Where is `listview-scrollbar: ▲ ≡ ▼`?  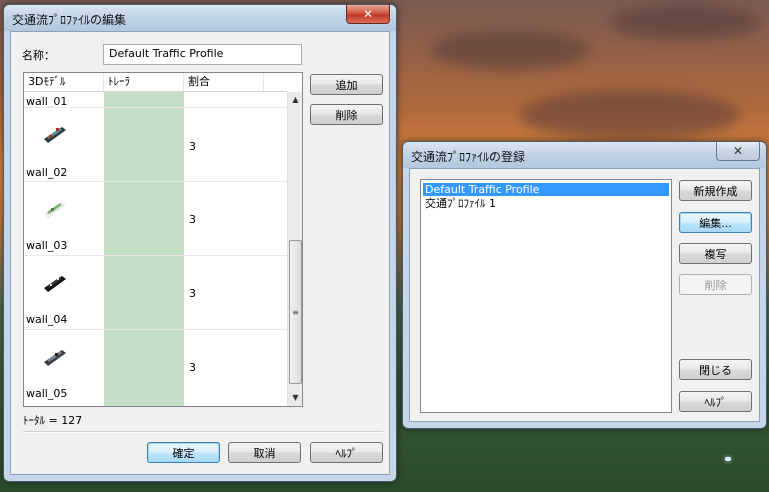 listview-scrollbar: ▲ ≡ ▼ is located at coordinates (294, 249).